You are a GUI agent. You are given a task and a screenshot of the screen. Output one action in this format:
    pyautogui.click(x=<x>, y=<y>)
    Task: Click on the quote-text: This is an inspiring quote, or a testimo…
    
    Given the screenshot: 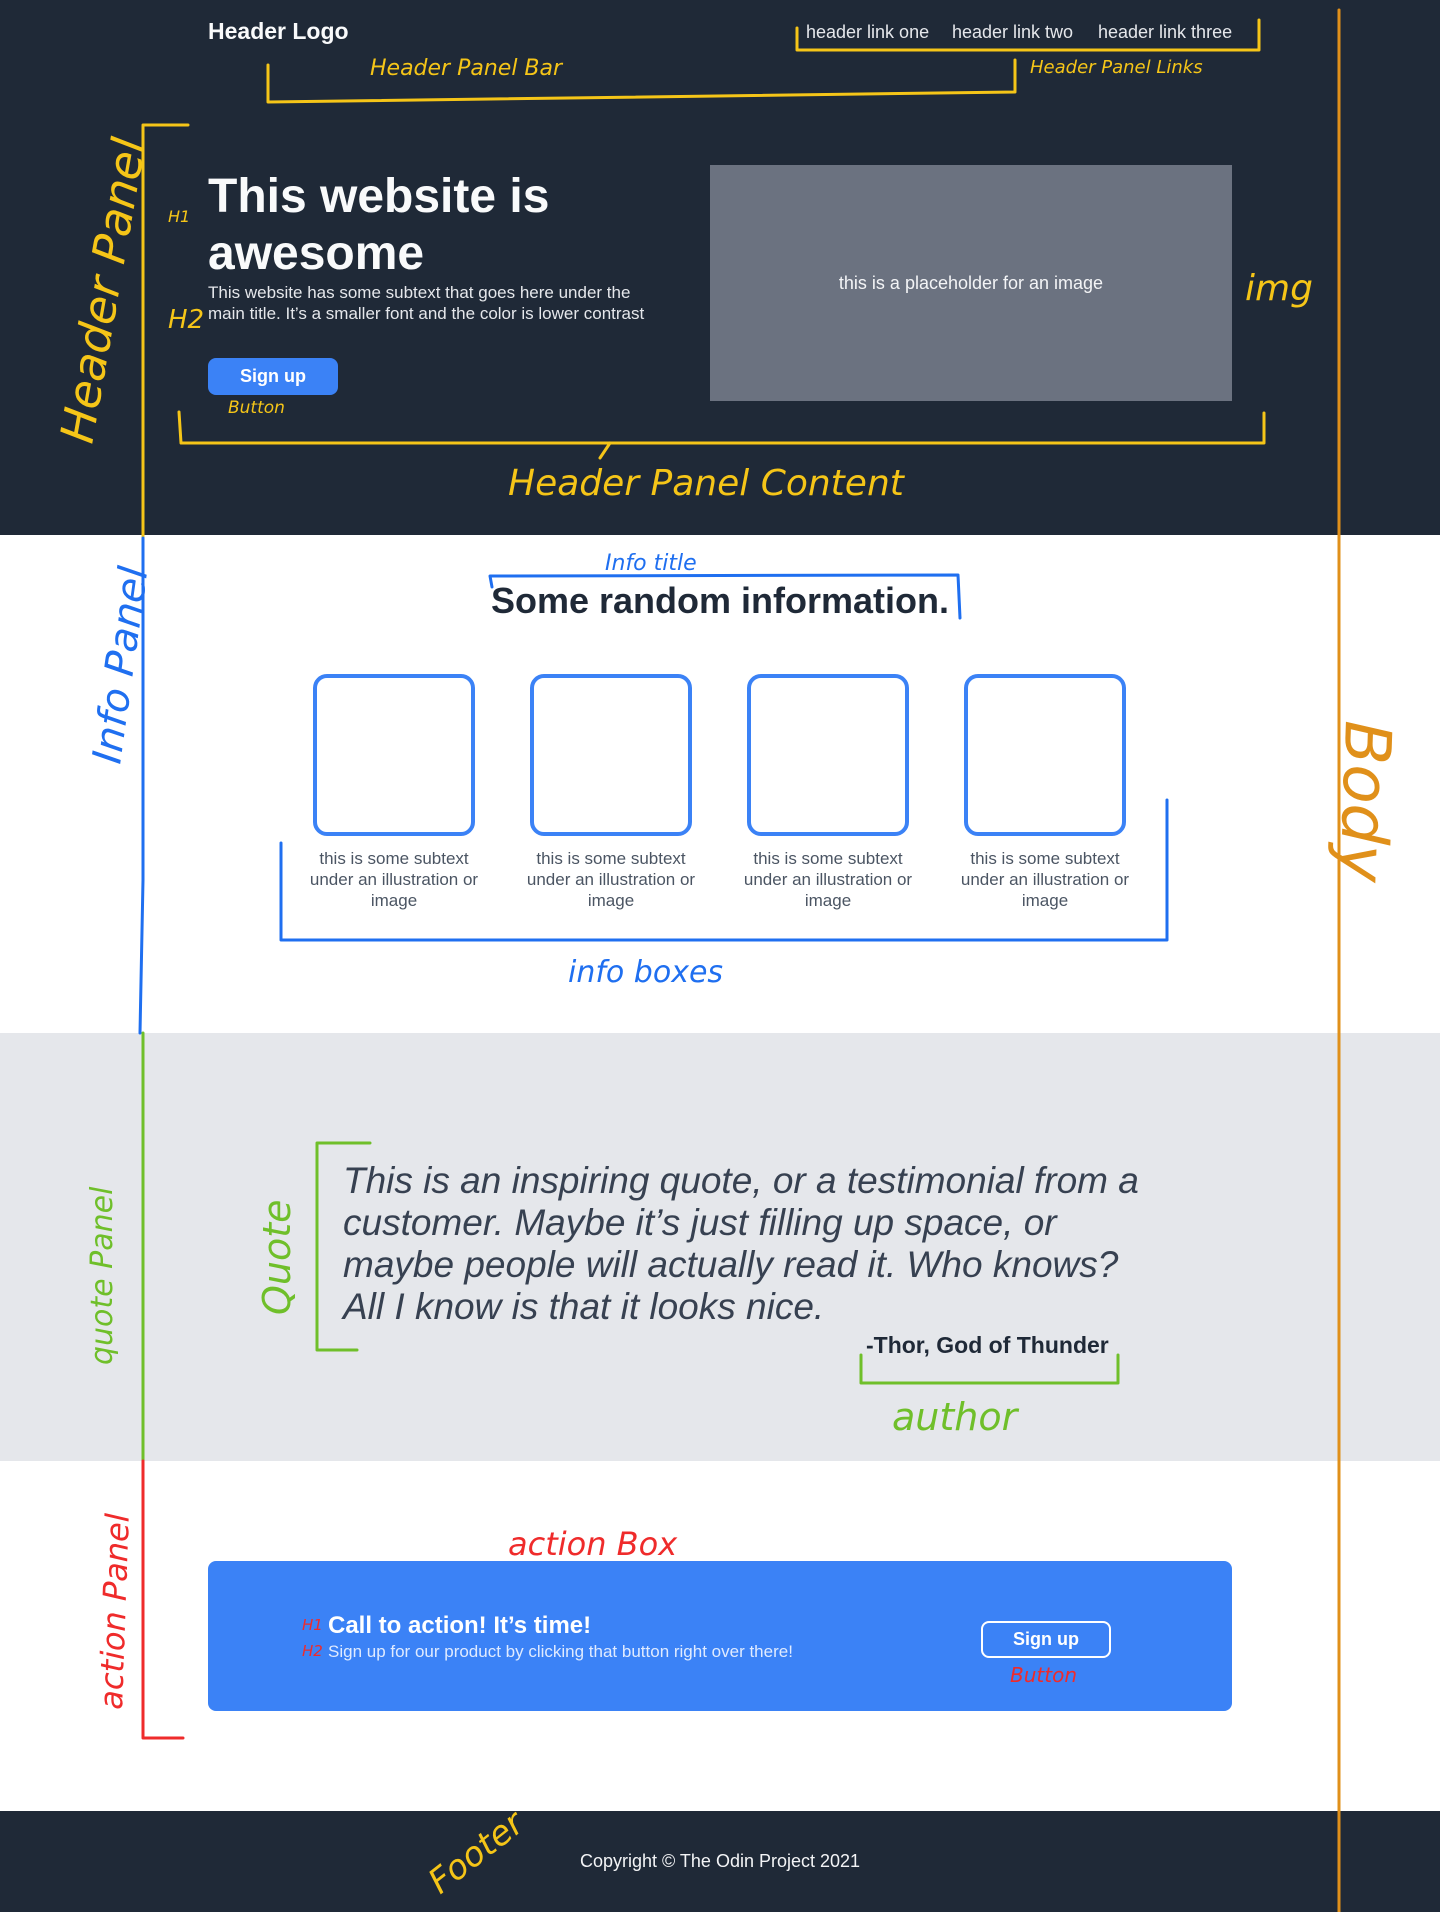 What is the action you would take?
    pyautogui.click(x=741, y=1243)
    